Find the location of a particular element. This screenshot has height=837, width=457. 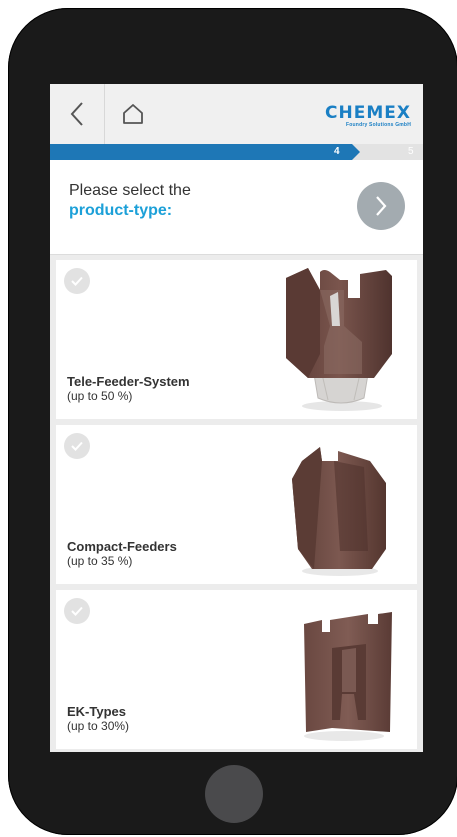

compact-feeder-image is located at coordinates (339, 511).